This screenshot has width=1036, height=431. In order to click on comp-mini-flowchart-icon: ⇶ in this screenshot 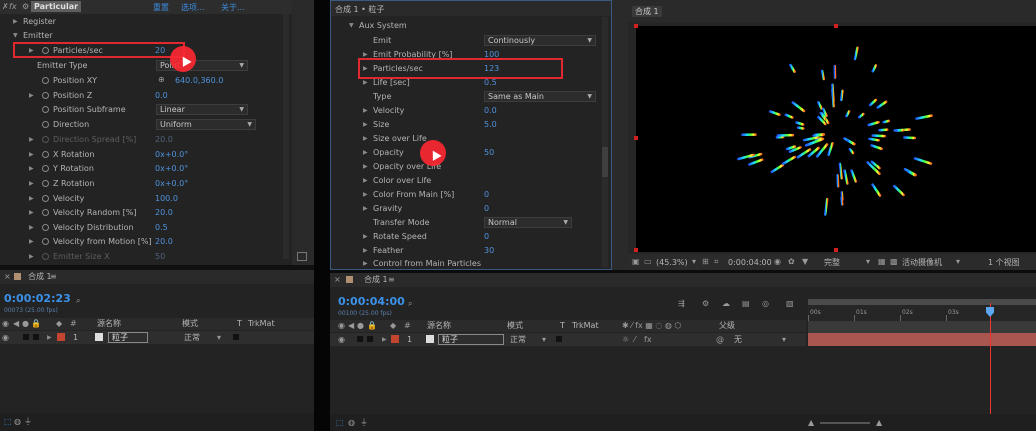, I will do `click(681, 304)`.